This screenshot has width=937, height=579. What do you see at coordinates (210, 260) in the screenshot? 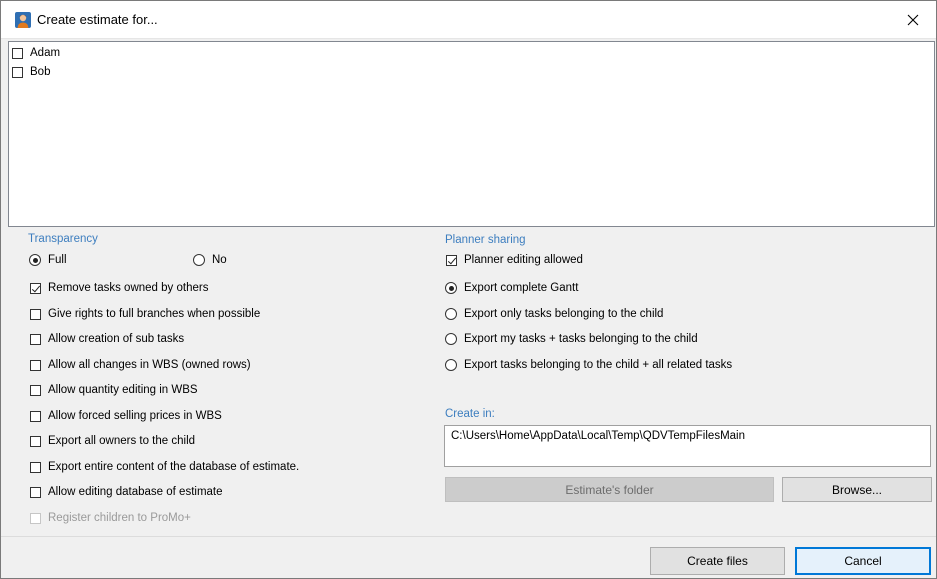
I see `transparency-no-radio: No` at bounding box center [210, 260].